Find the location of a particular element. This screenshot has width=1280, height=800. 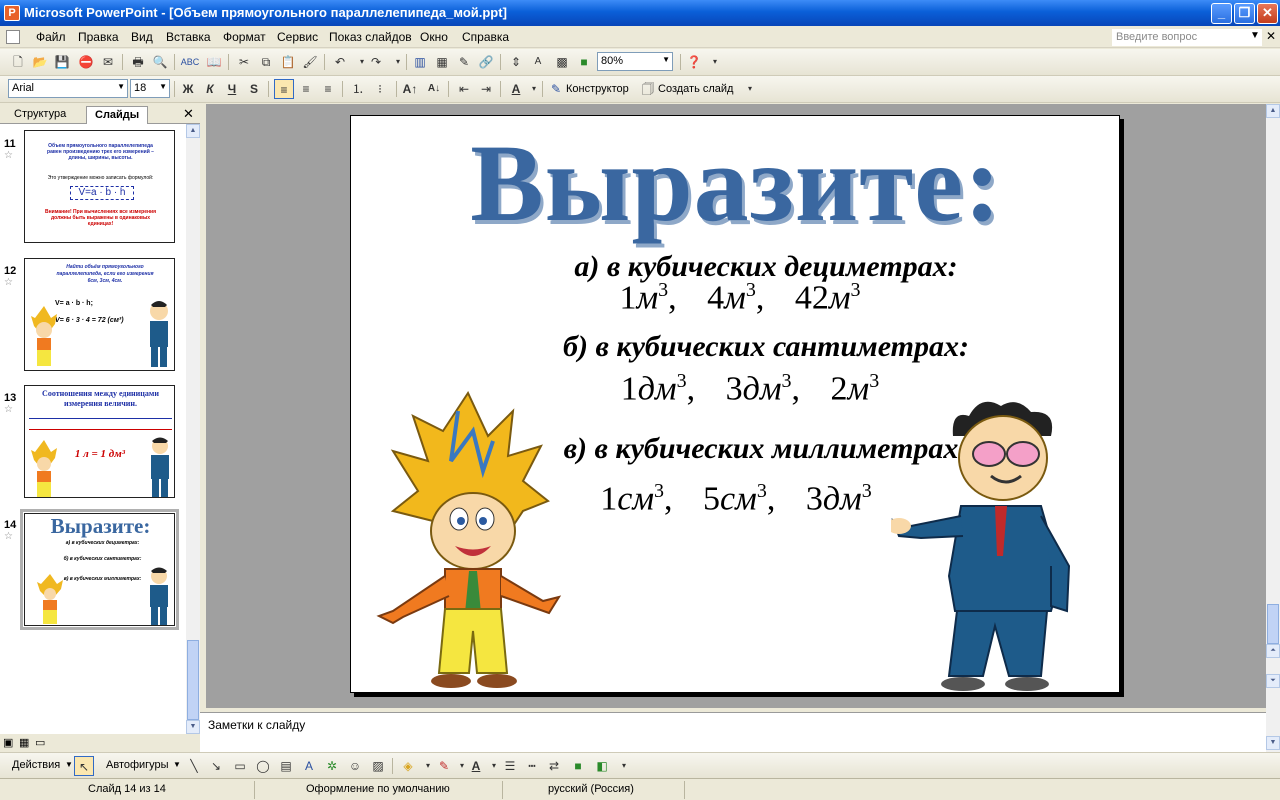

fill-color-icon: ◈ is located at coordinates (408, 766).